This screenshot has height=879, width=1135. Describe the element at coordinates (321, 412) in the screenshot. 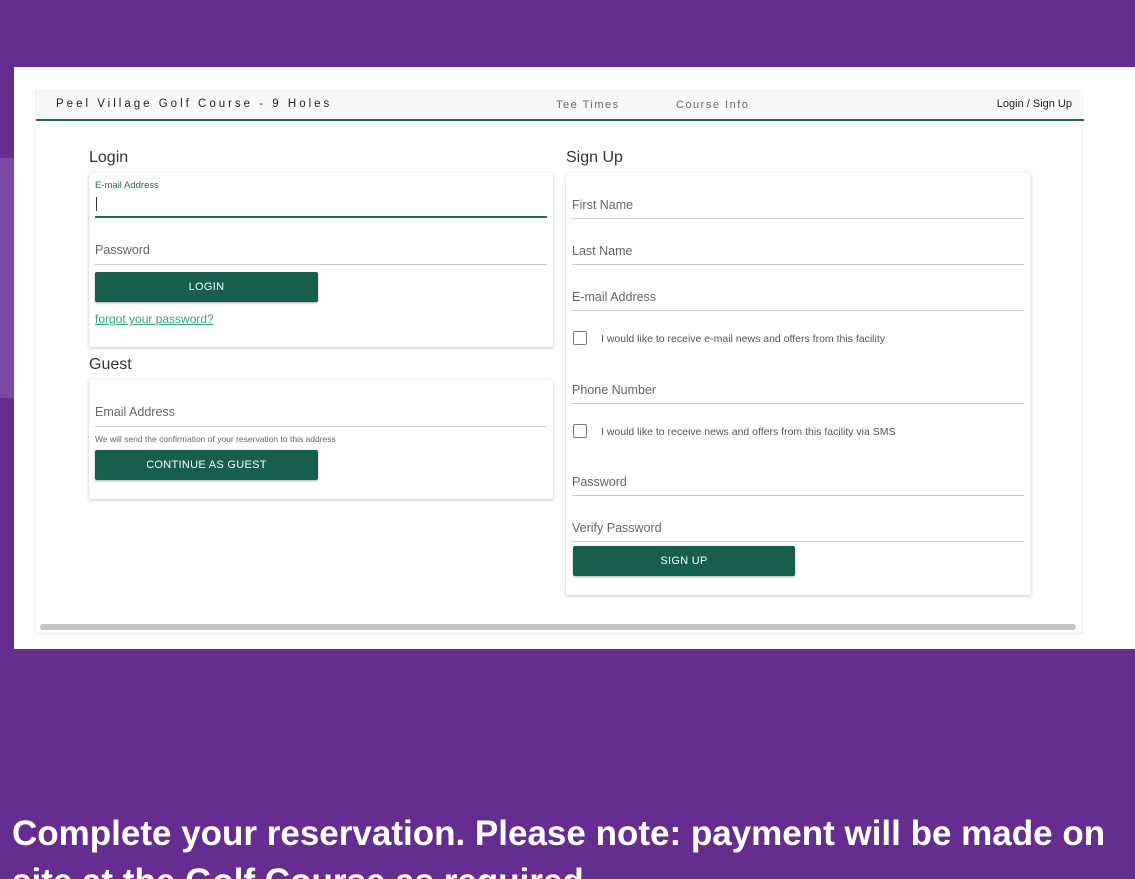

I see `guest-email-field: Email Address` at that location.